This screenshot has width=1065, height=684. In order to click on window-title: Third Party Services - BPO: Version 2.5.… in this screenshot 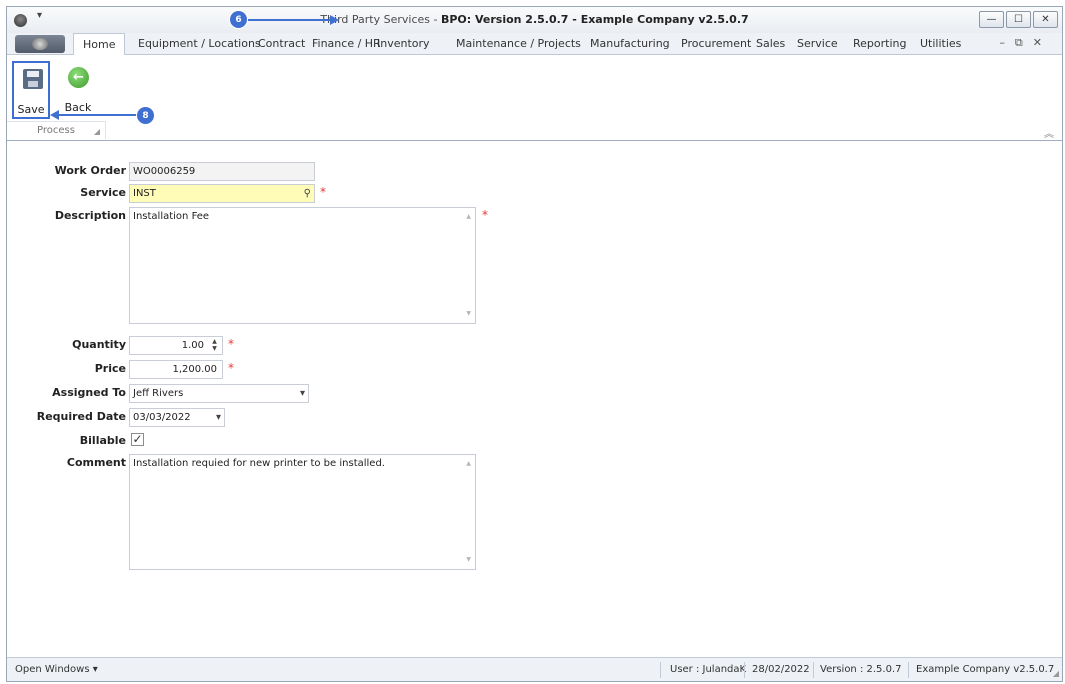, I will do `click(534, 19)`.